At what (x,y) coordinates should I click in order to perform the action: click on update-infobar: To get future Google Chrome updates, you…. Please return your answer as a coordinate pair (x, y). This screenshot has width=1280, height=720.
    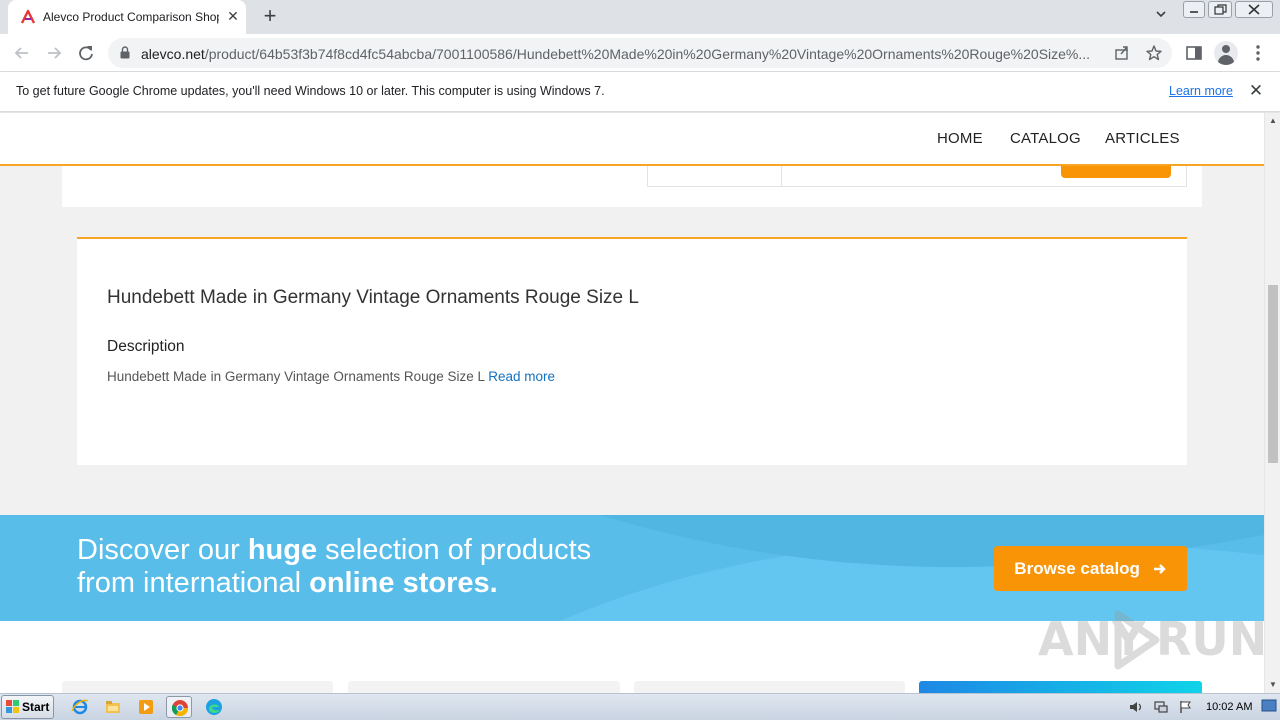
    Looking at the image, I should click on (640, 92).